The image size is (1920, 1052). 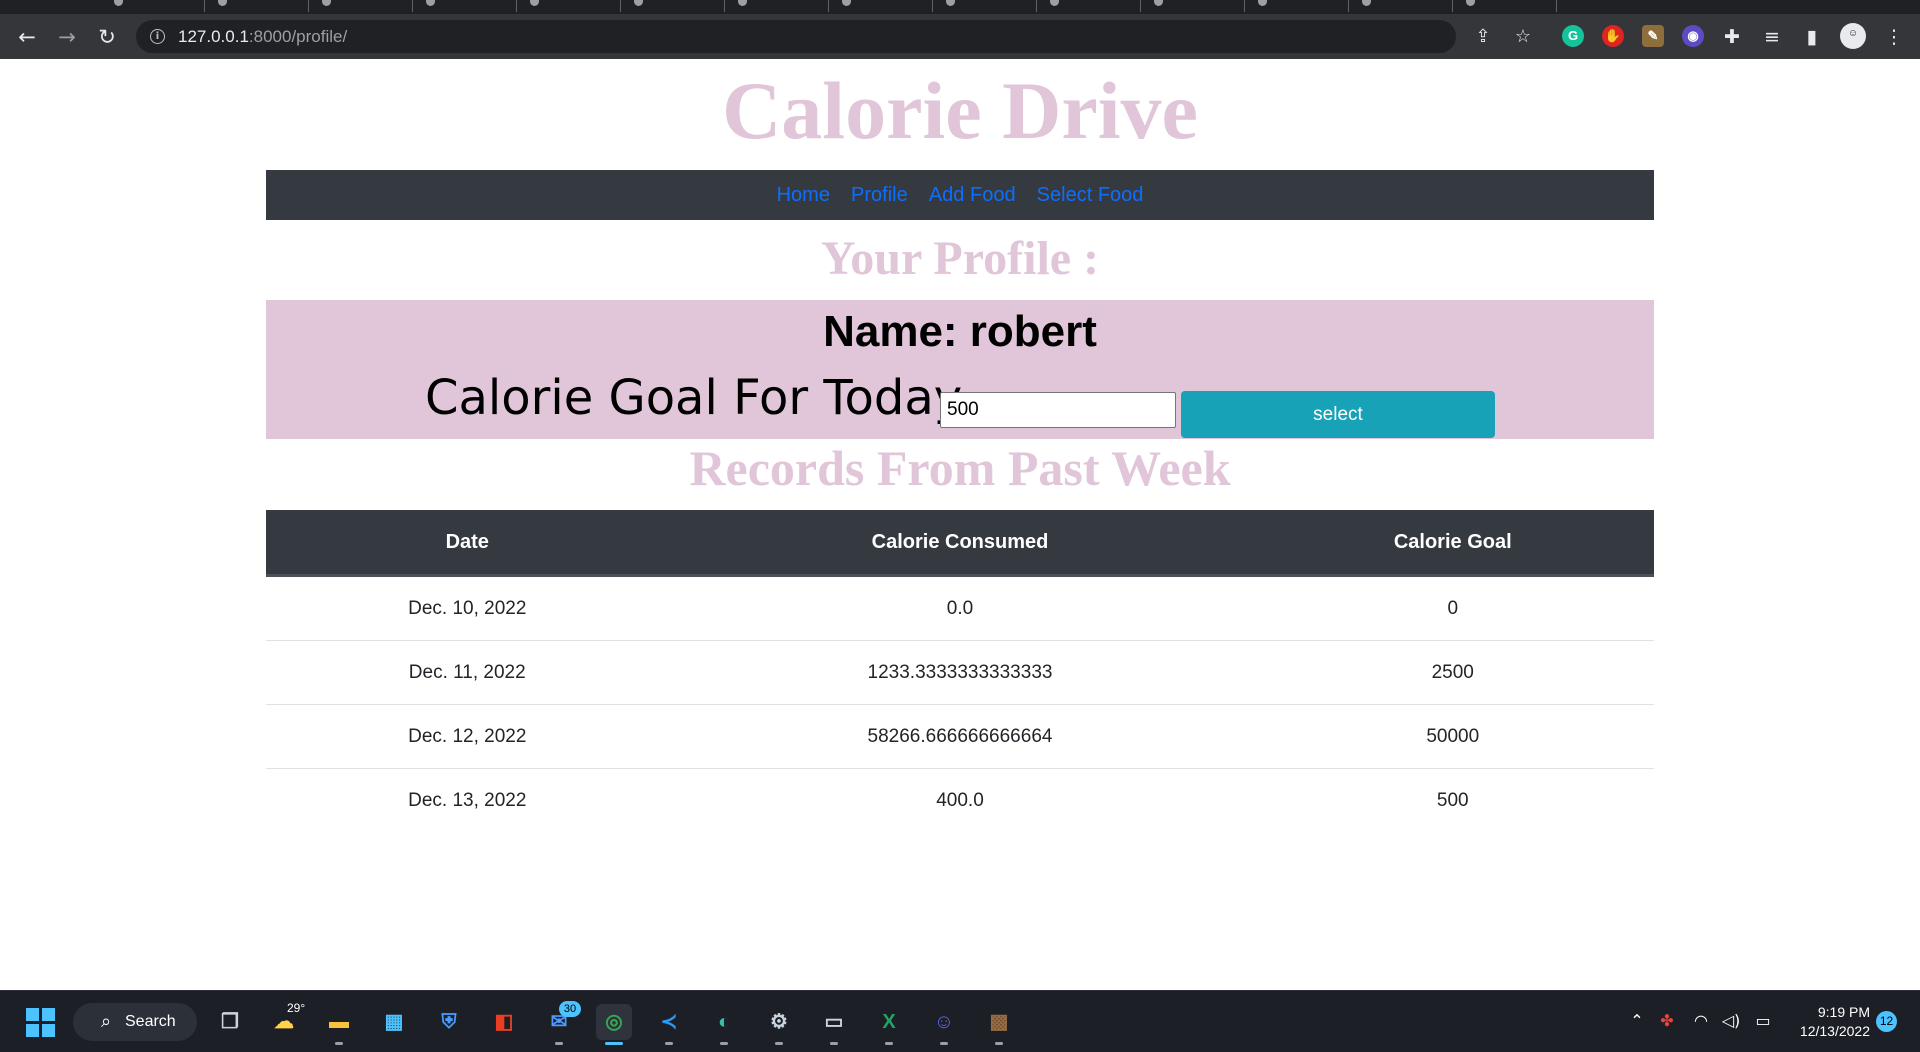 I want to click on system-clock: 9:19 PM 12/13/2022, so click(x=1824, y=1022).